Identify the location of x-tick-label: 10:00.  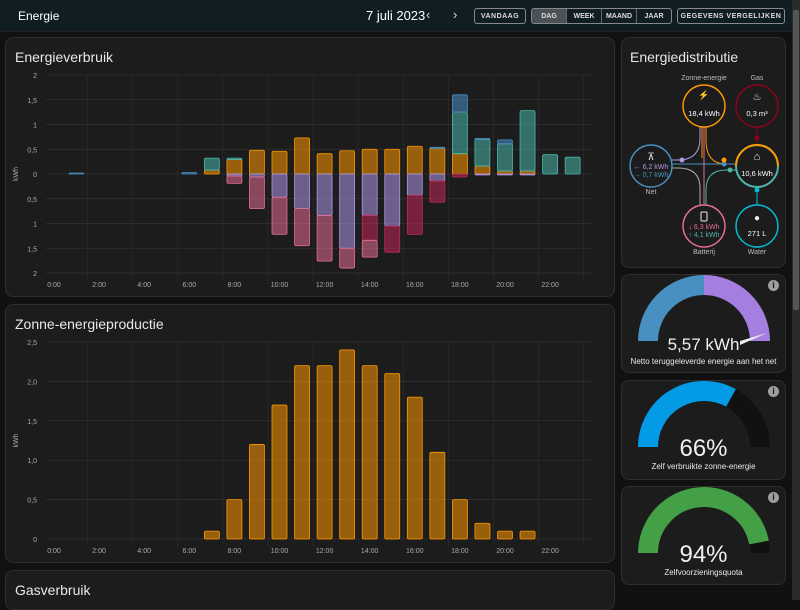
(280, 285).